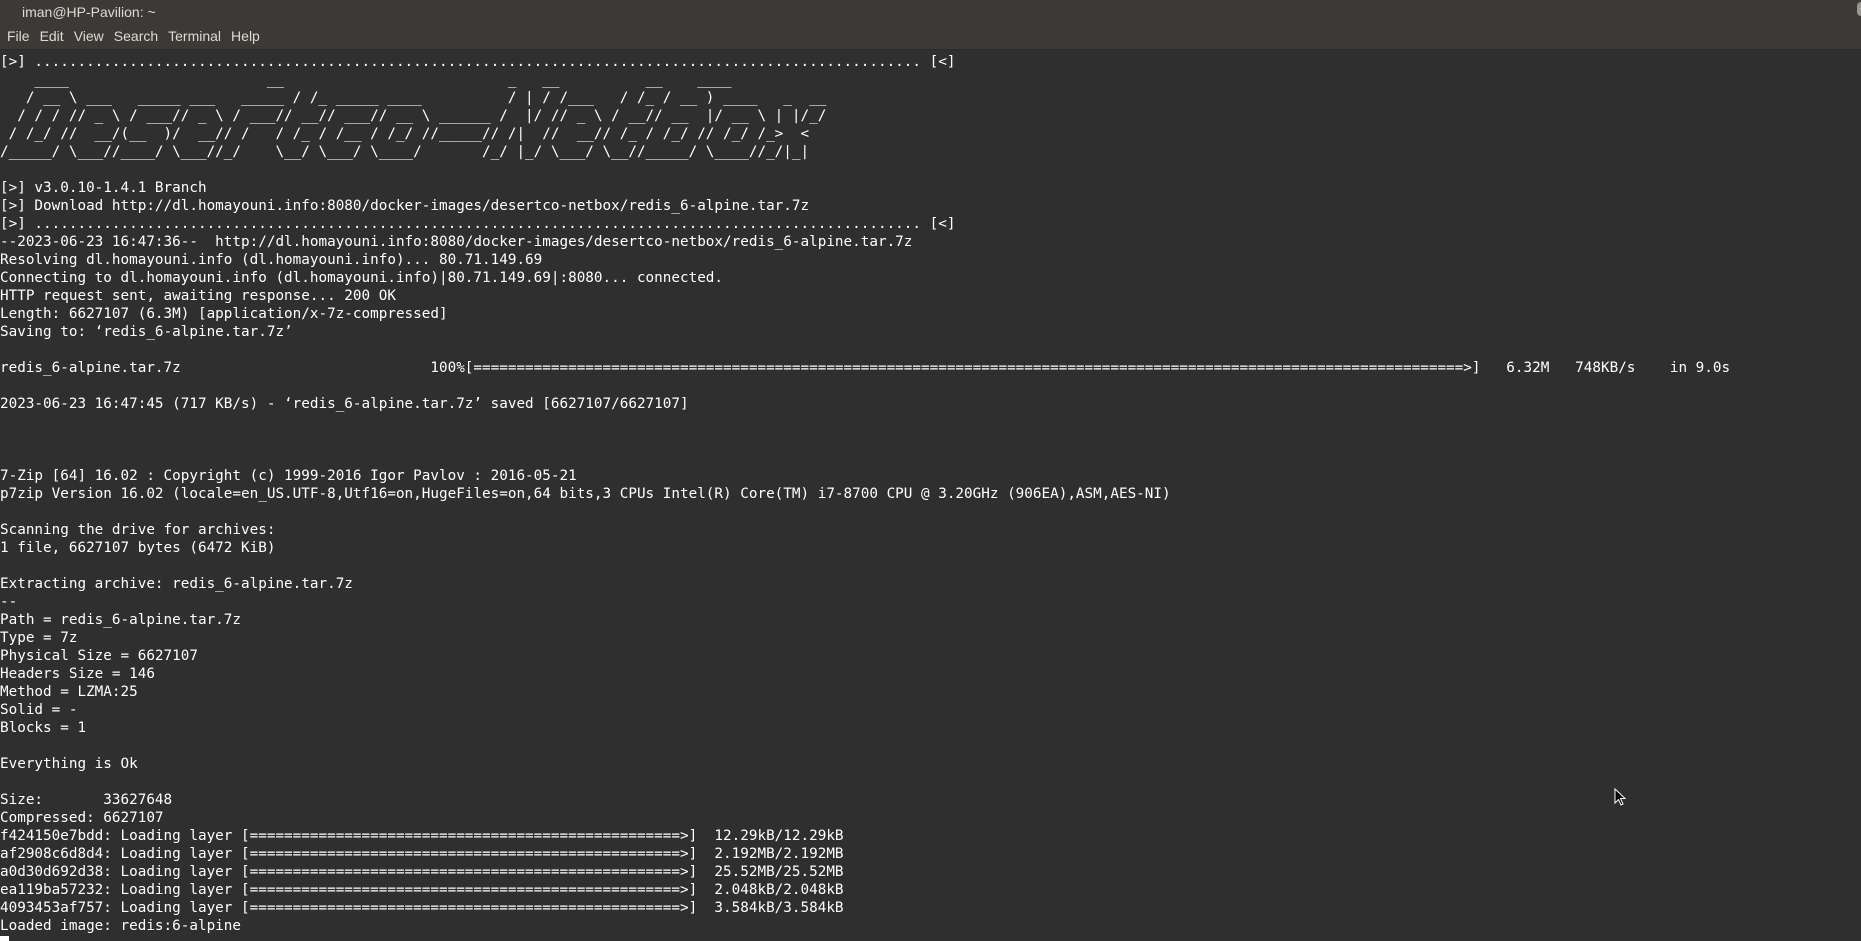  I want to click on menu-search: Search, so click(136, 36).